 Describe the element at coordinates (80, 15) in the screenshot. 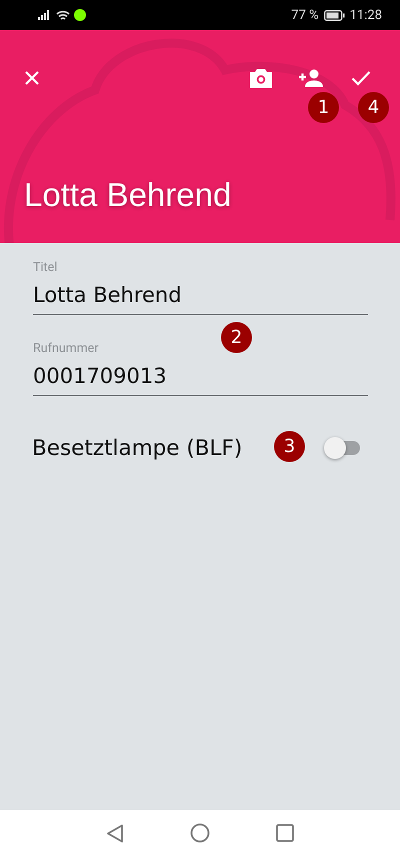

I see `status-dot-icon` at that location.